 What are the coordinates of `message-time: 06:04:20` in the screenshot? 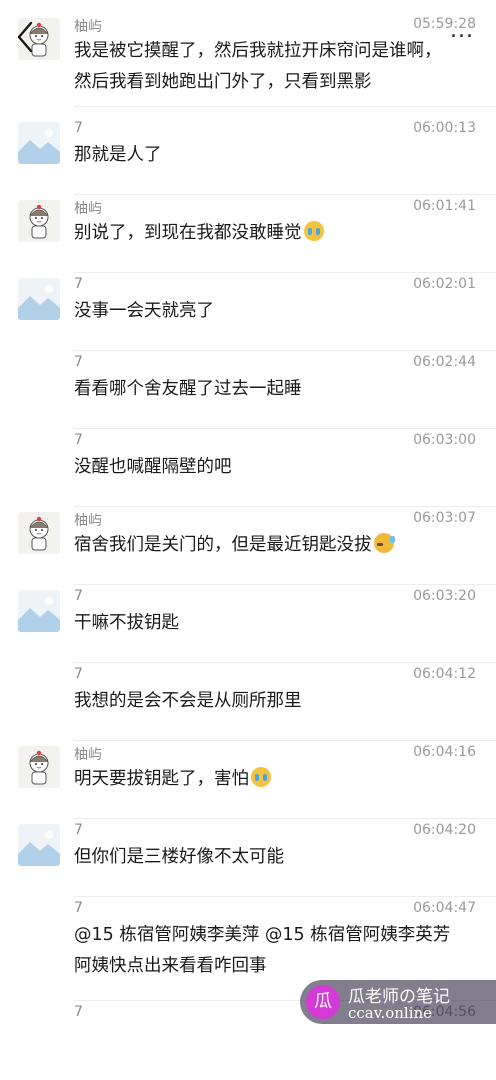 It's located at (444, 830).